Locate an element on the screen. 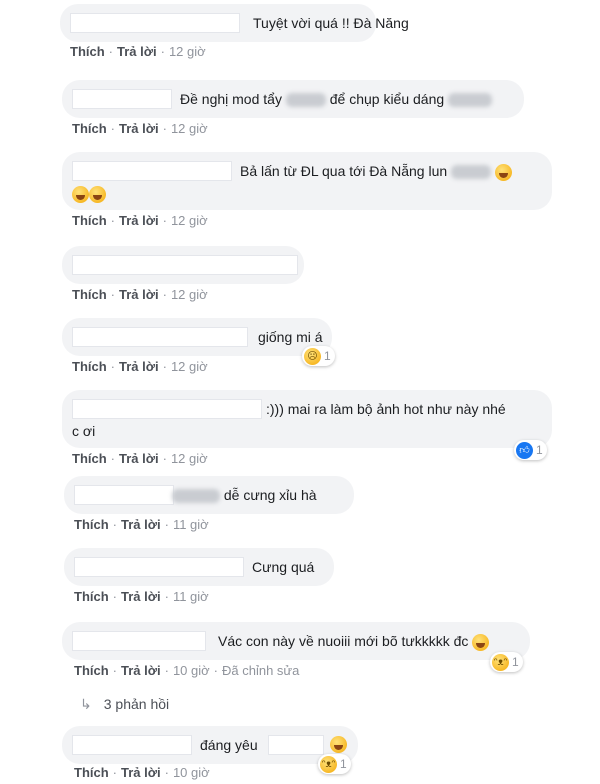  comment-actions: Thích · Trả lời · 10 giờ · Đã chỉnh sửa is located at coordinates (187, 670).